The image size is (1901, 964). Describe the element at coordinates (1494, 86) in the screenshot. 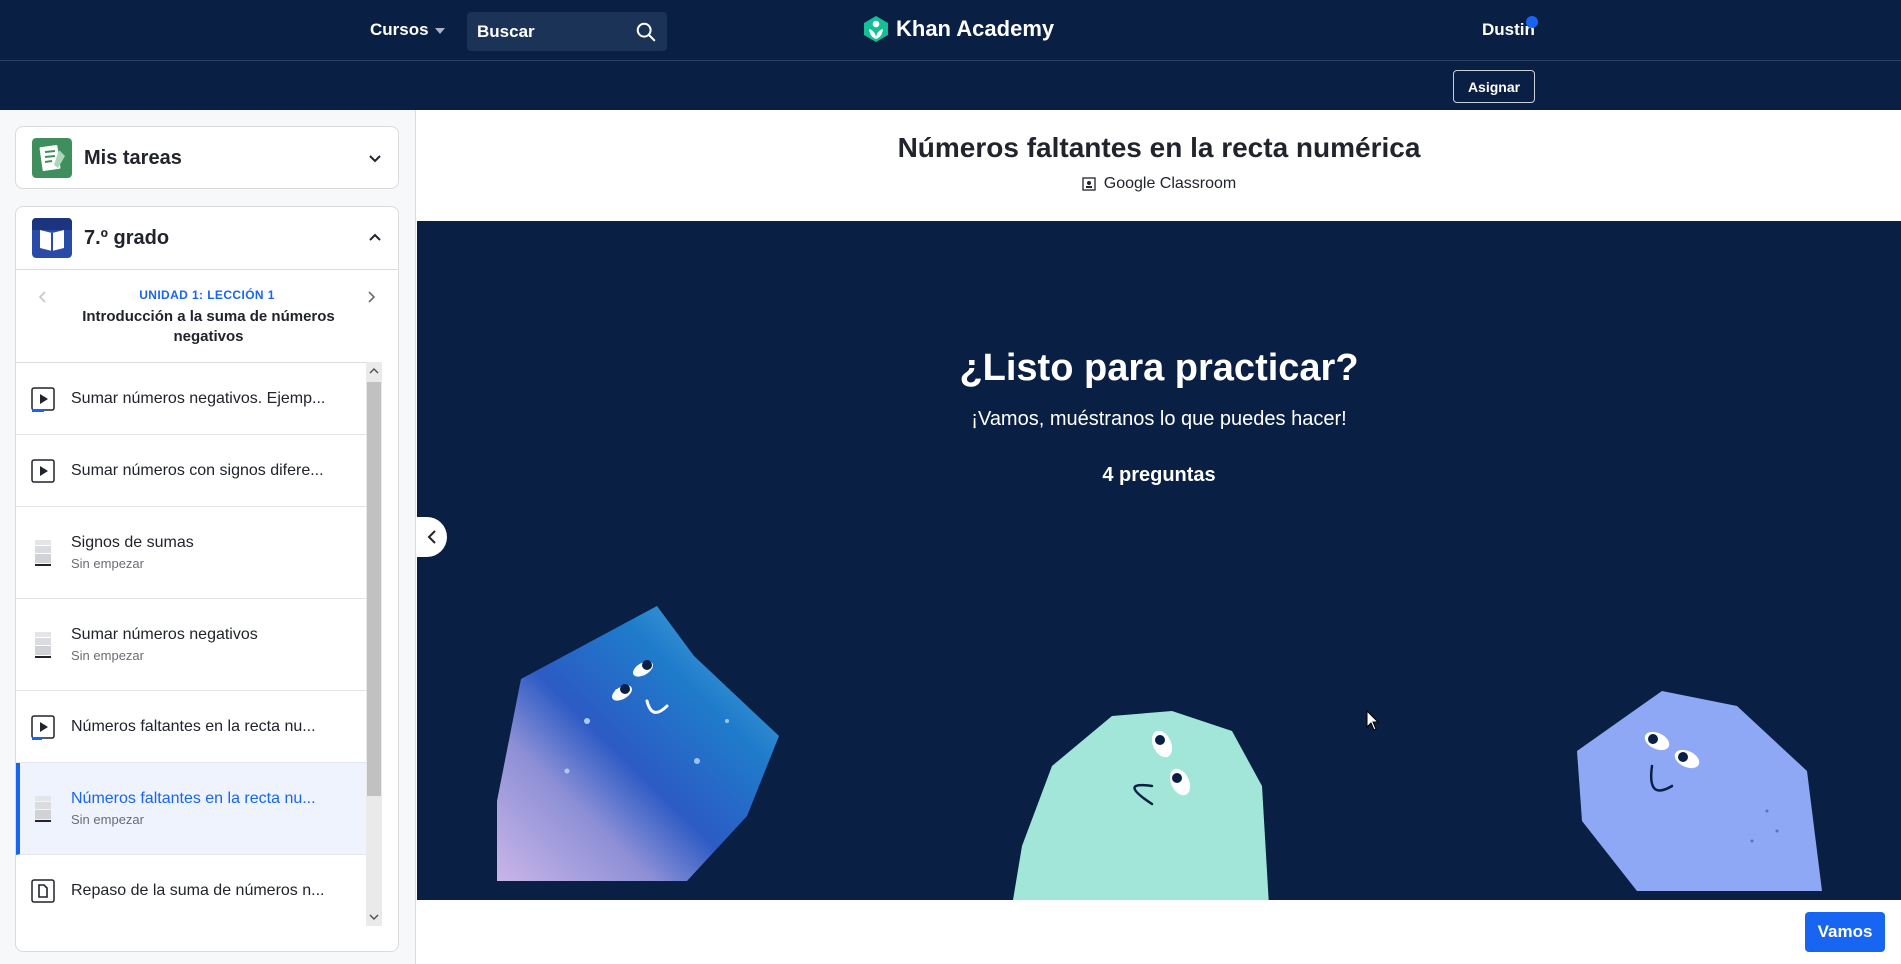

I see `assign-button: Asignar` at that location.